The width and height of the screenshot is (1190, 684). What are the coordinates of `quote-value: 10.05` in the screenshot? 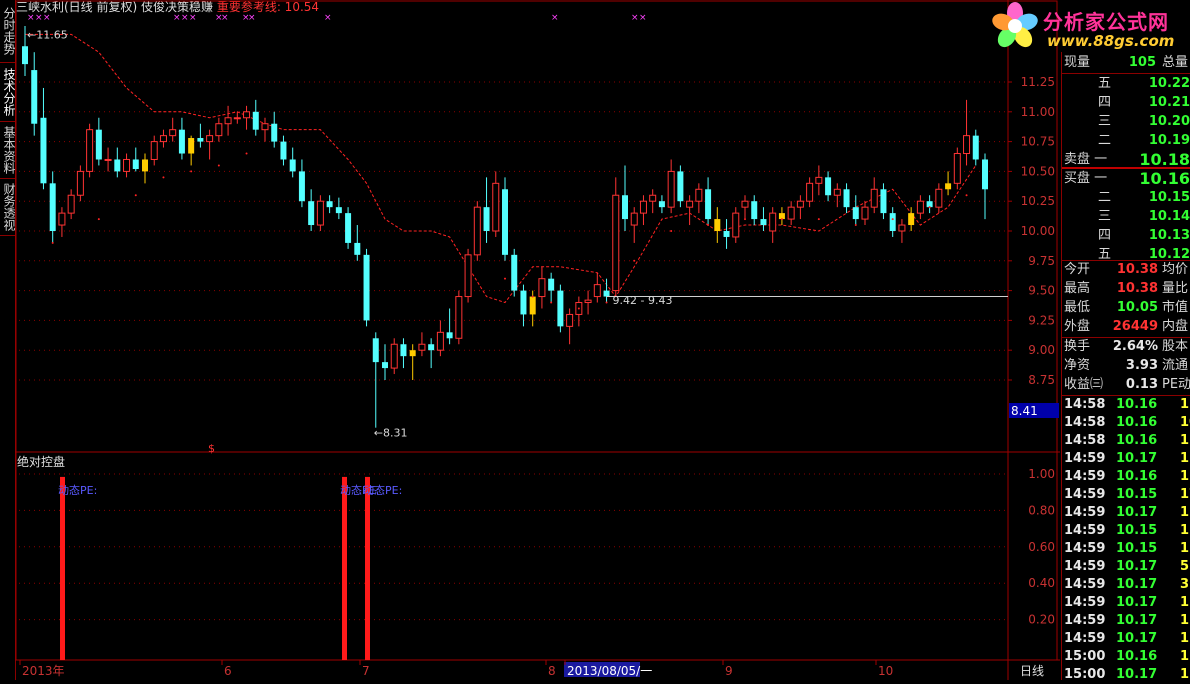 It's located at (1137, 307).